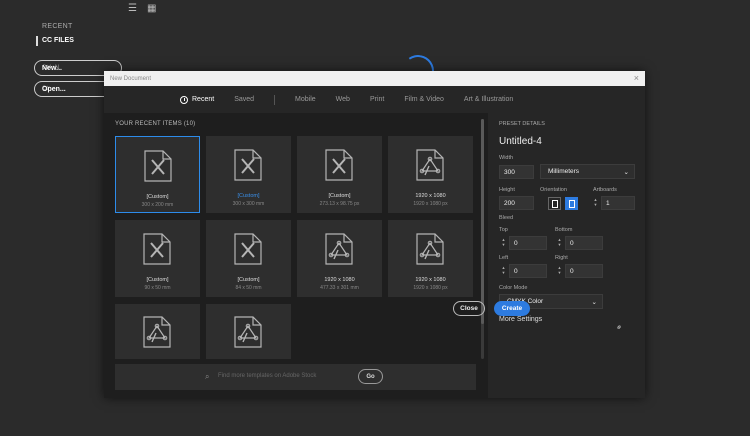  What do you see at coordinates (528, 271) in the screenshot?
I see `left-field: 0` at bounding box center [528, 271].